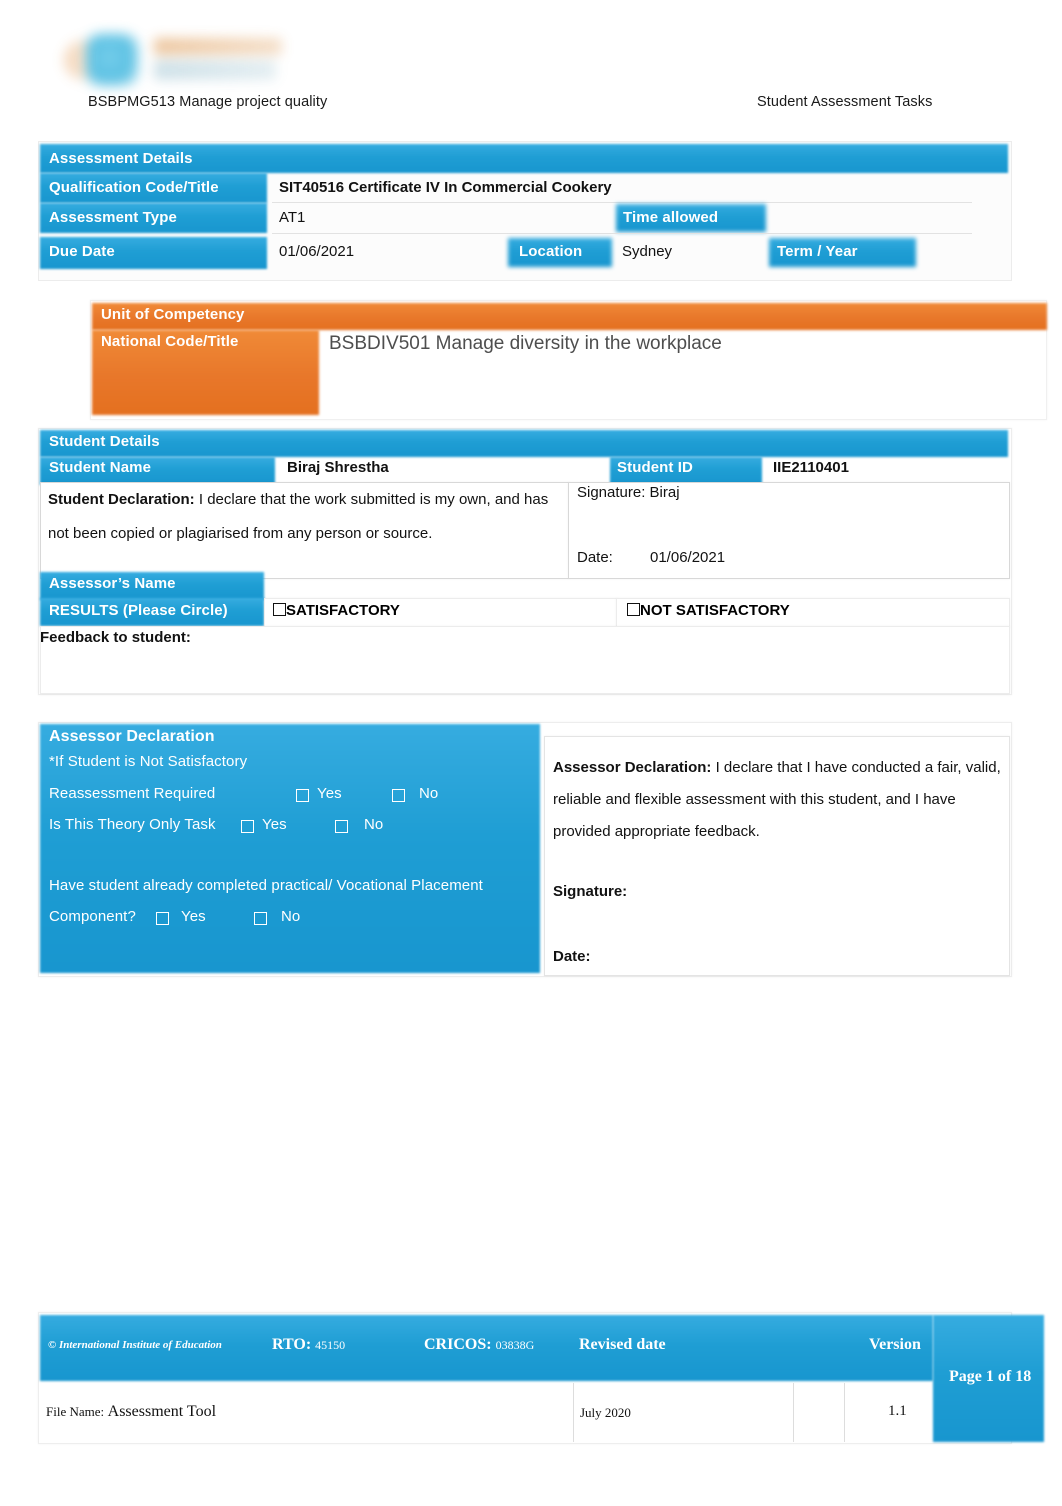 This screenshot has height=1506, width=1062. Describe the element at coordinates (292, 217) in the screenshot. I see `assessment-type-value: AT1` at that location.